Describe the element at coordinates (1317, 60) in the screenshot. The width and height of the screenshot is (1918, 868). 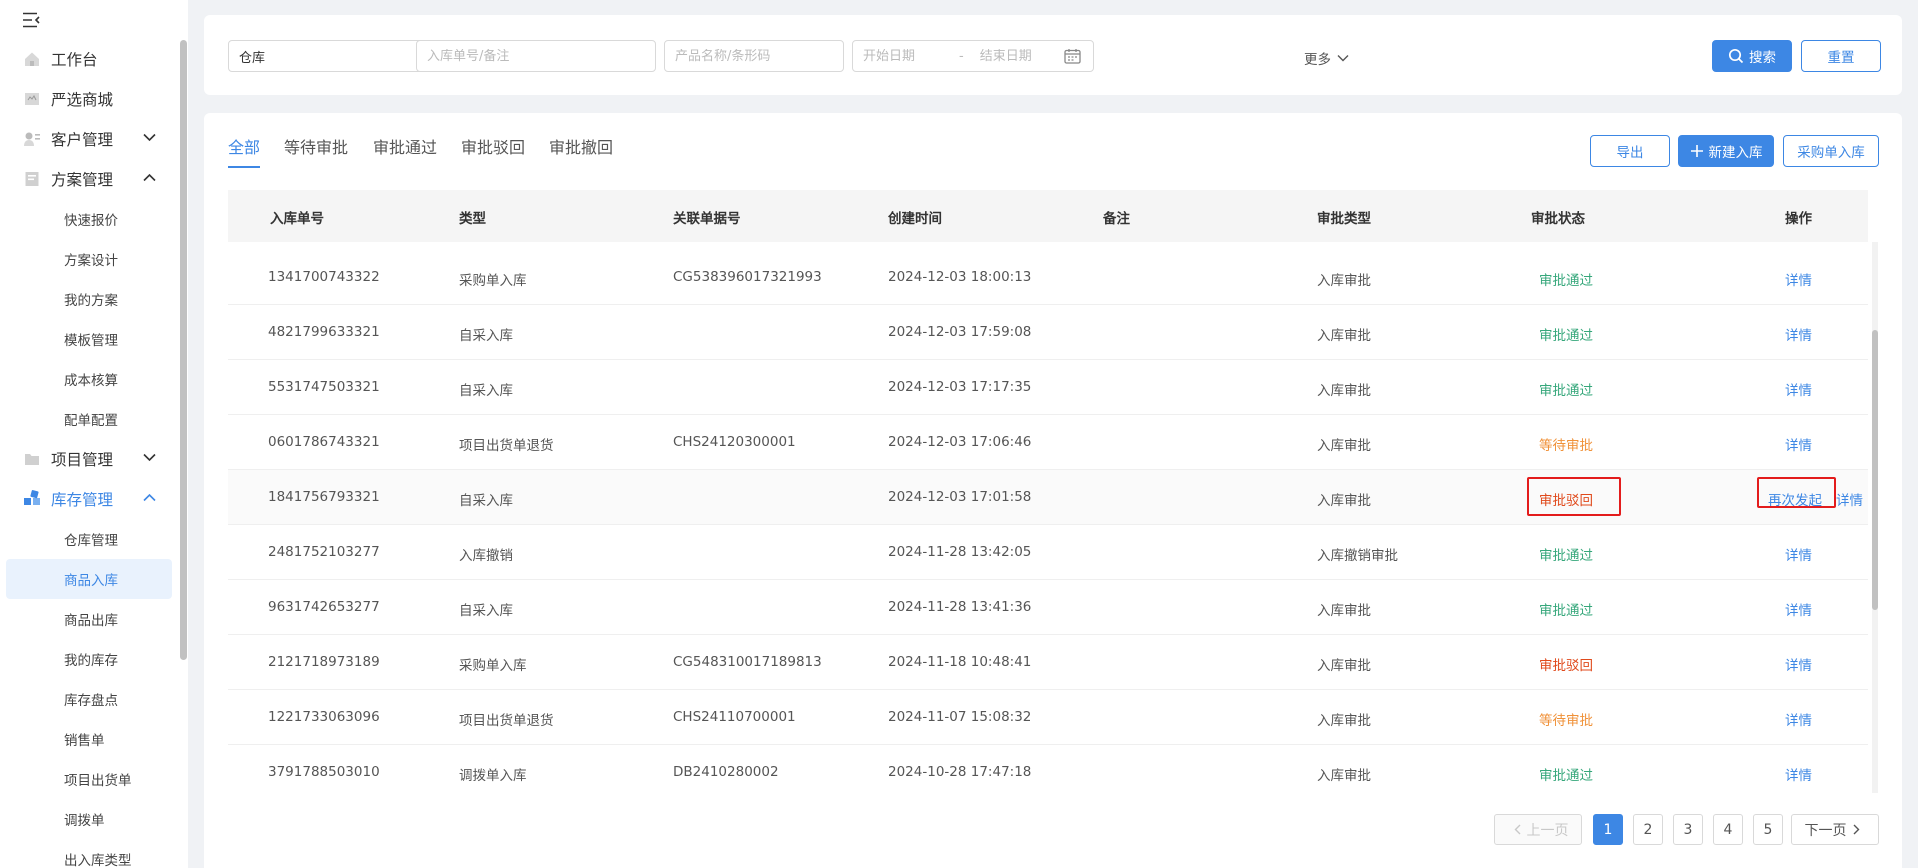
I see `more-filters-label: 更多` at that location.